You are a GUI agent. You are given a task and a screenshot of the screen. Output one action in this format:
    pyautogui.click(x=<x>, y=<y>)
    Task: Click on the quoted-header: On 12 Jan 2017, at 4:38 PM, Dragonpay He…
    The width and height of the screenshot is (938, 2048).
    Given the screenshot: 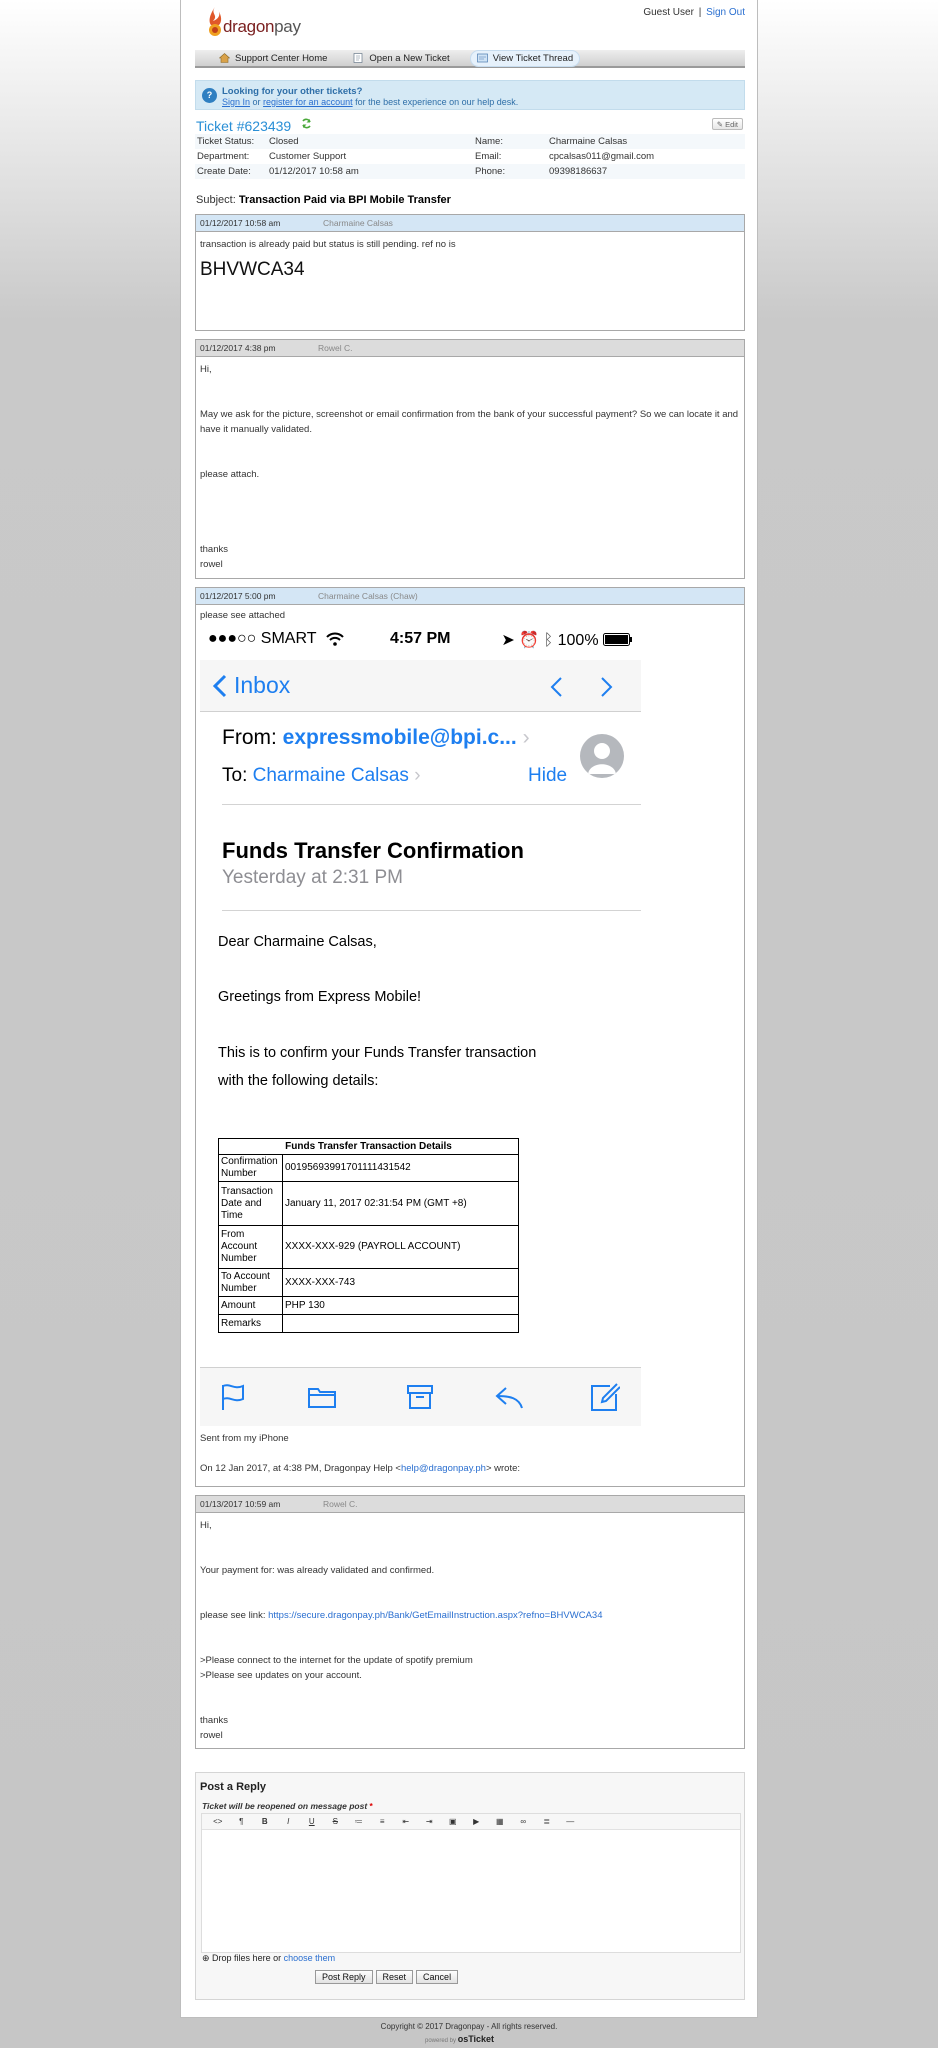 What is the action you would take?
    pyautogui.click(x=470, y=1468)
    